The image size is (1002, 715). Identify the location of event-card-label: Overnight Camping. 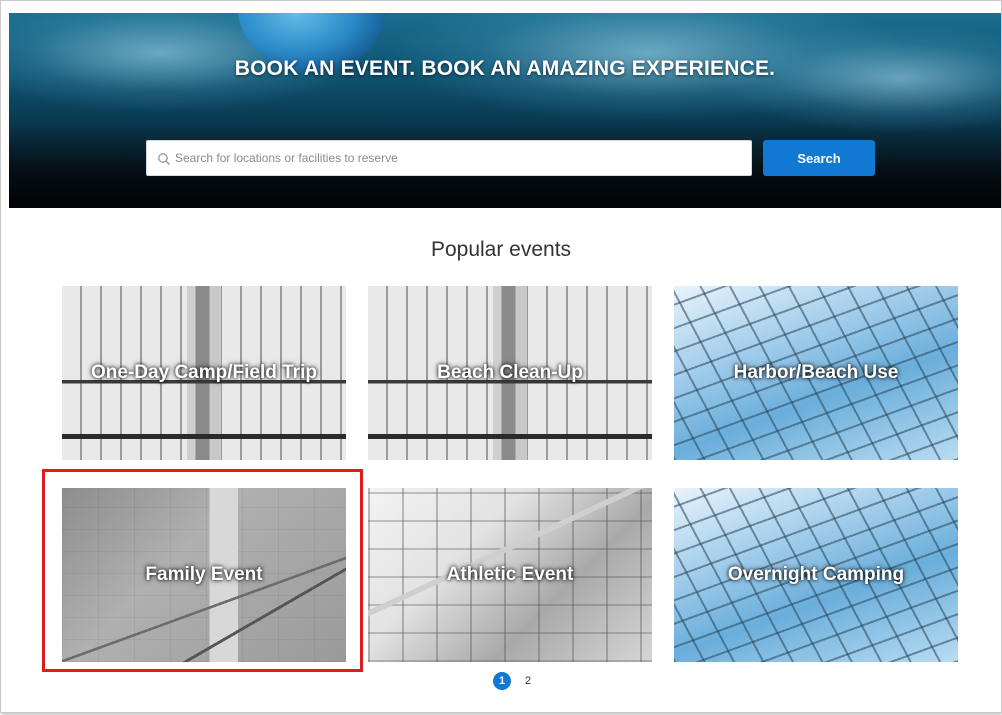
(816, 574).